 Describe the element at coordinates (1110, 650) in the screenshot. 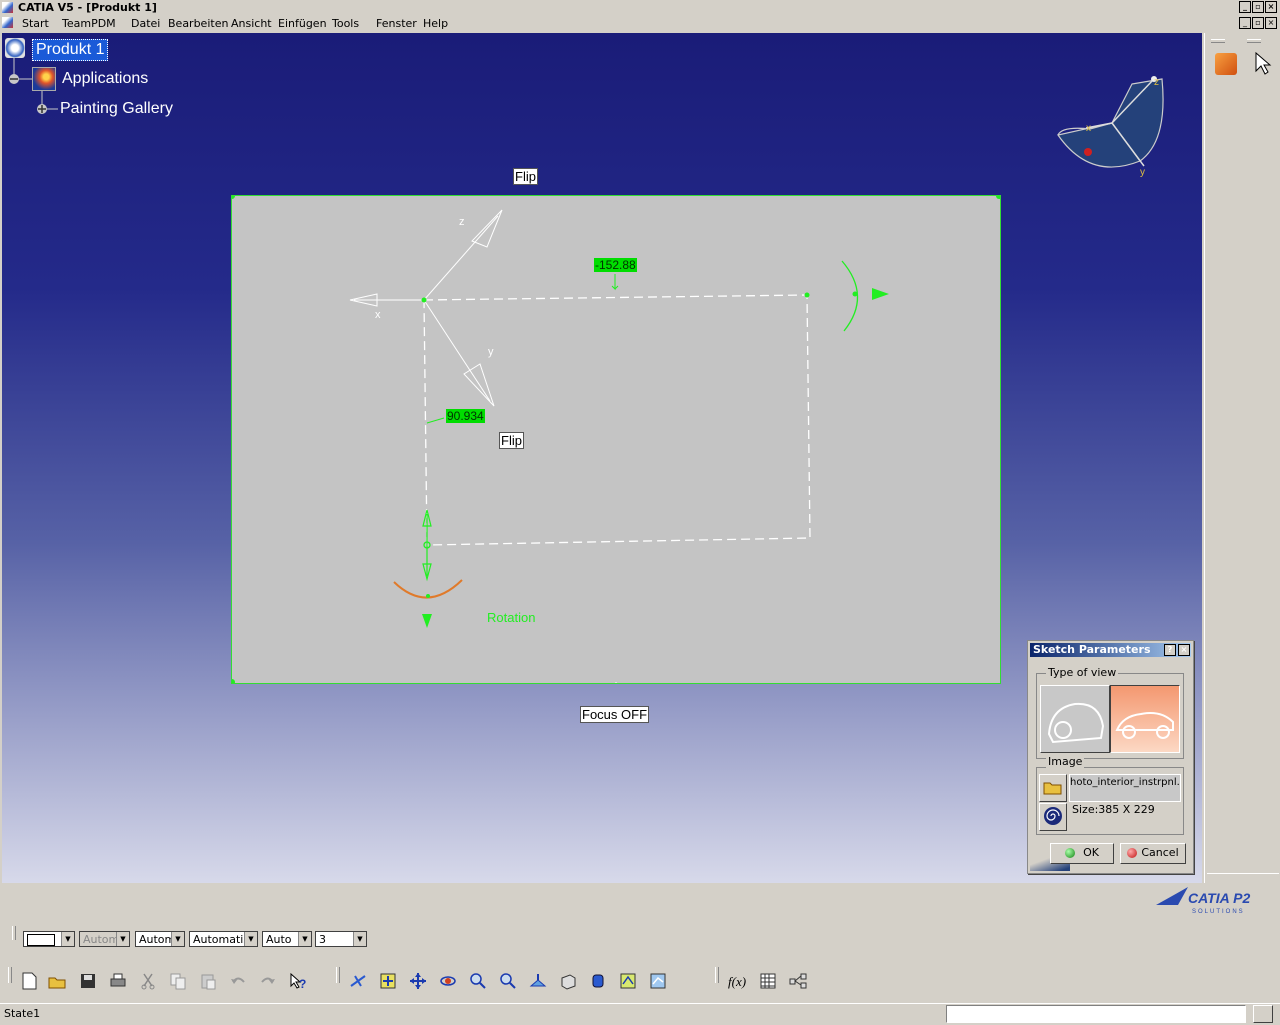

I see `dialog-titlebar: Sketch Parameters ? ×` at that location.